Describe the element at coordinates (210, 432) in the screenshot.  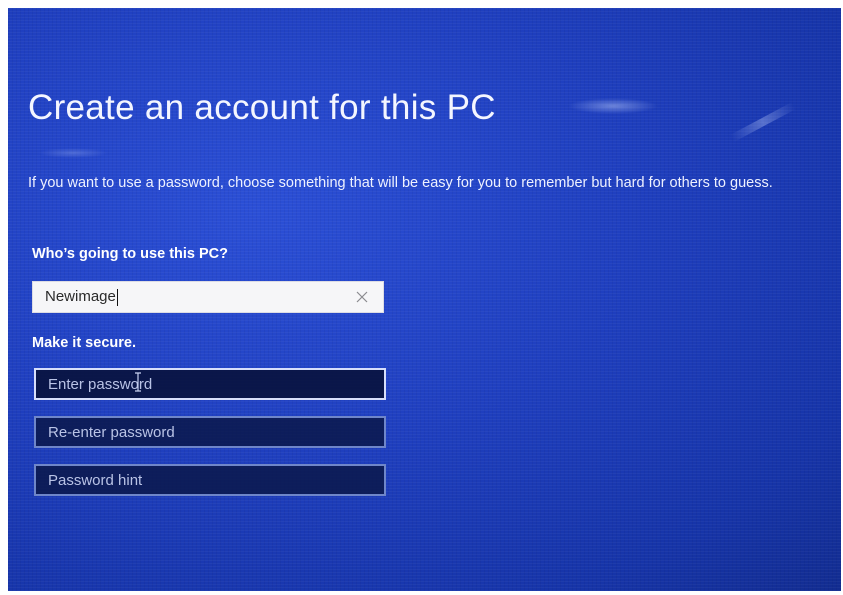
I see `reenter-password-input: Re-enter password` at that location.